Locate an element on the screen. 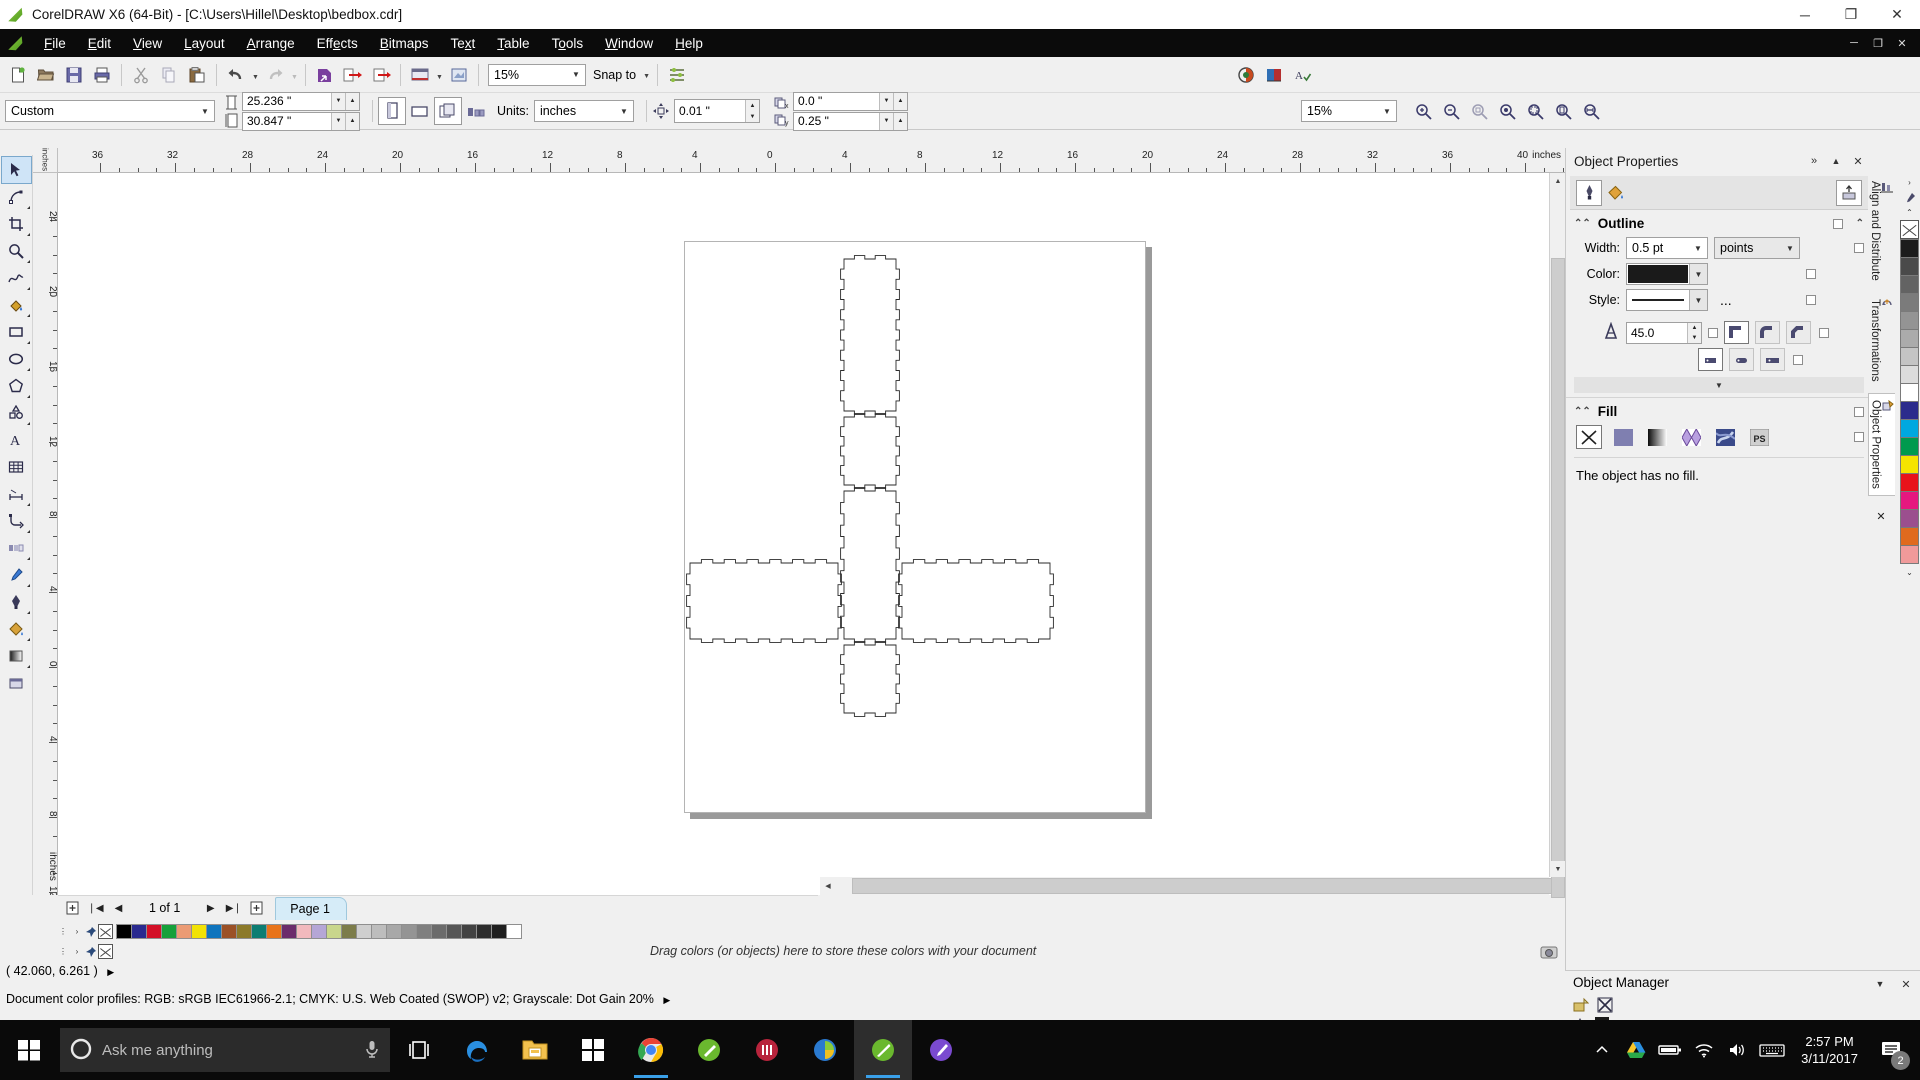 The height and width of the screenshot is (1080, 1920). page-preset-combo: Custom ▼ is located at coordinates (110, 111).